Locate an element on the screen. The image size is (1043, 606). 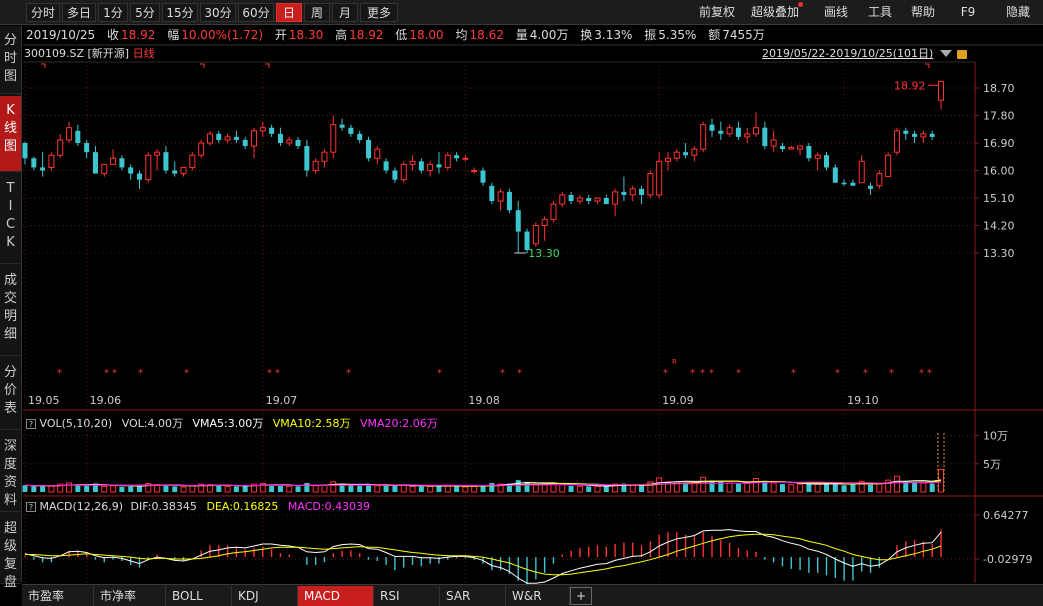
indicator-tabs: 市盈率 市净率 BOLL KDJ MACD RSI SAR W&R + is located at coordinates (532, 595).